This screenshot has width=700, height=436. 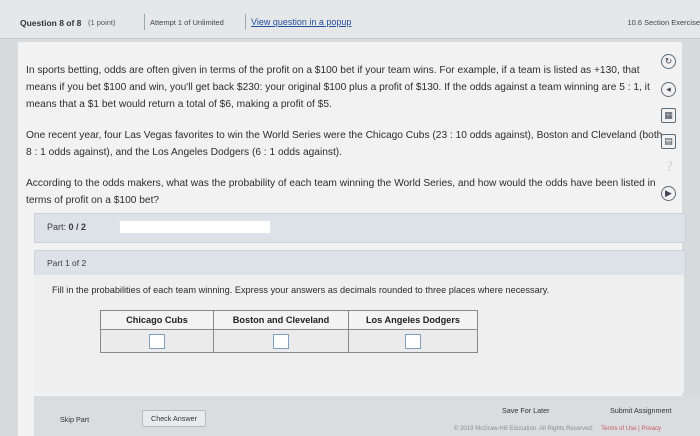 I want to click on privacy-link: Privacy, so click(x=651, y=429).